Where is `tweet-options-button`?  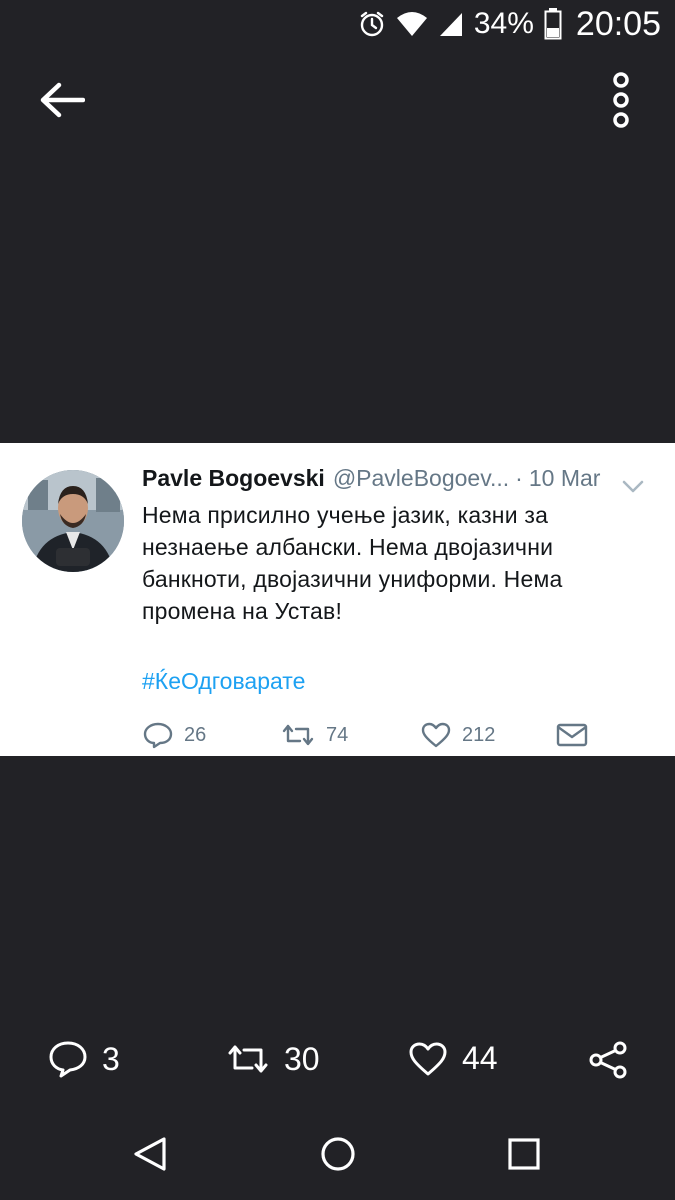
tweet-options-button is located at coordinates (633, 487).